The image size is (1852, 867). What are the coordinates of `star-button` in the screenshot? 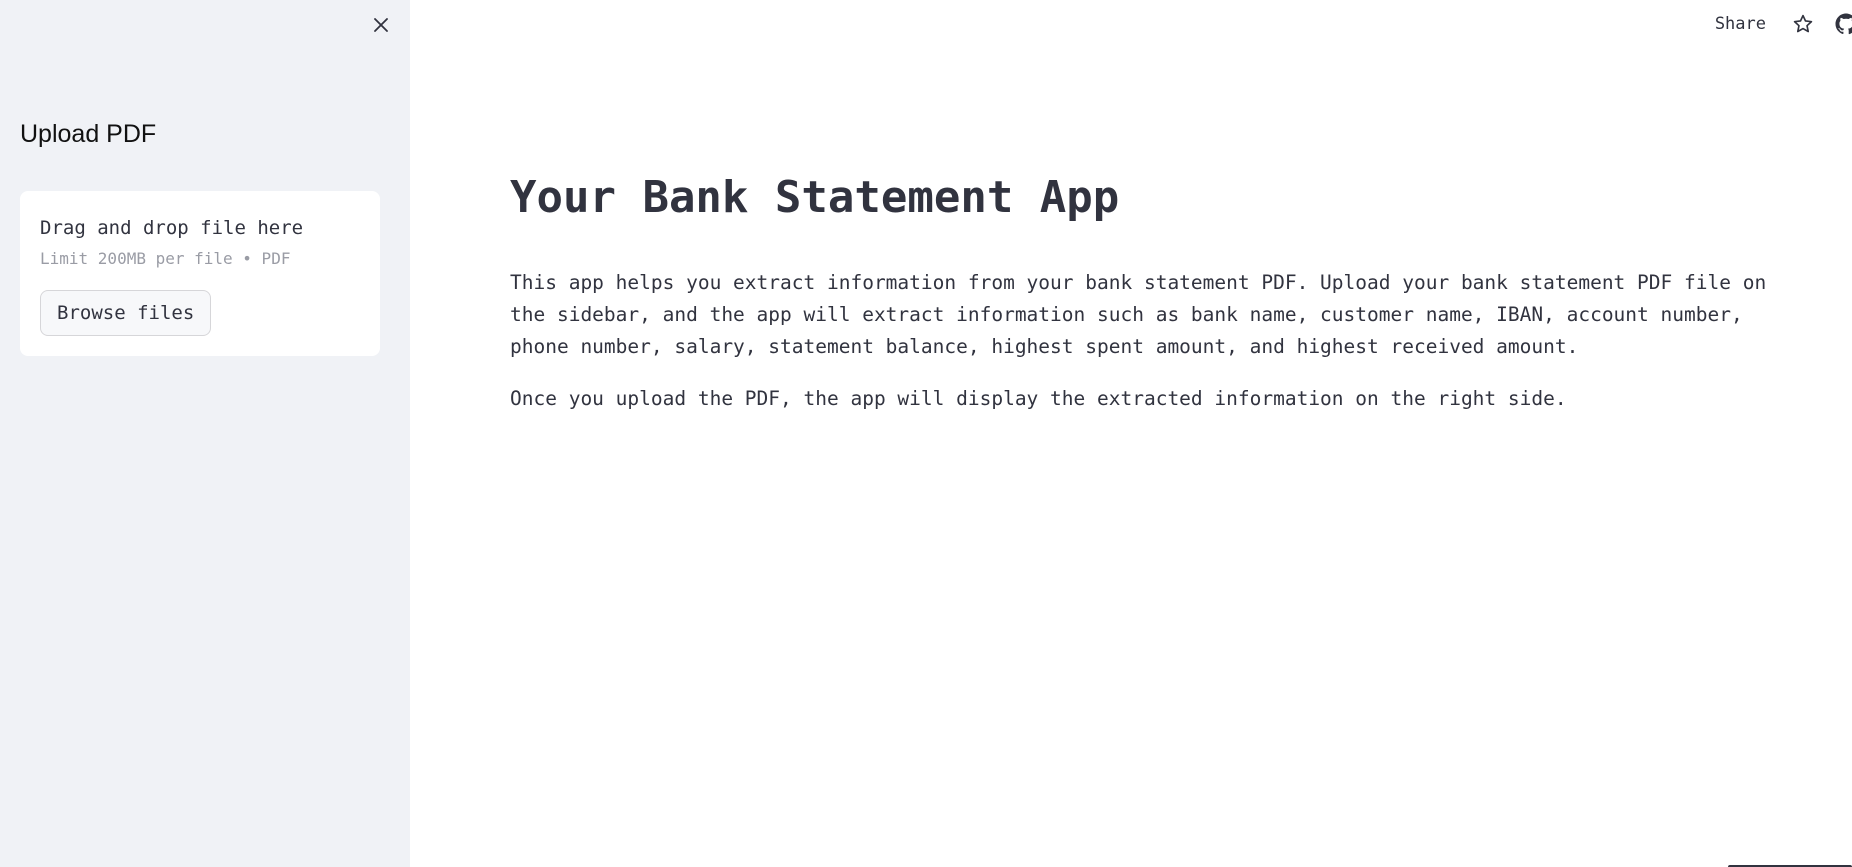 It's located at (1803, 24).